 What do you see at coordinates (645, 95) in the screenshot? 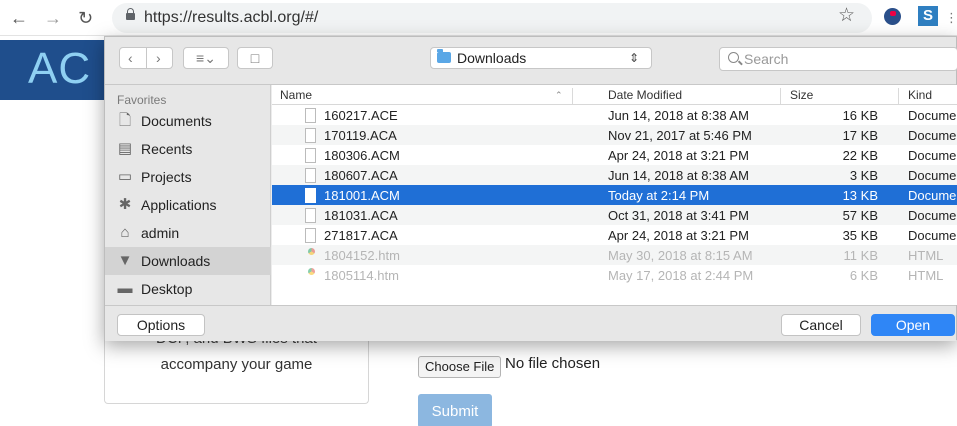
I see `column-header-date: Date Modified` at bounding box center [645, 95].